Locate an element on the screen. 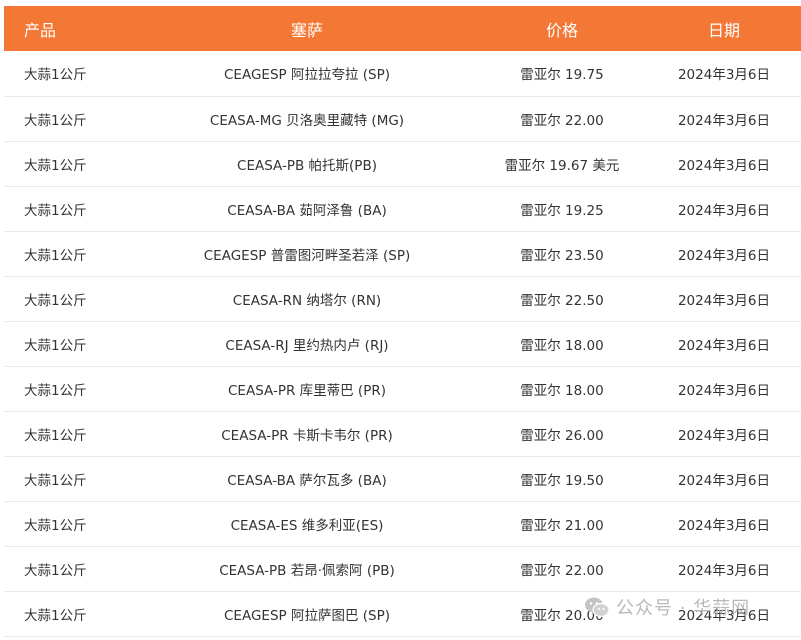 This screenshot has width=801, height=640. cell-ceasa: CEAGESP 阿拉萨图巴 (SP) is located at coordinates (307, 615).